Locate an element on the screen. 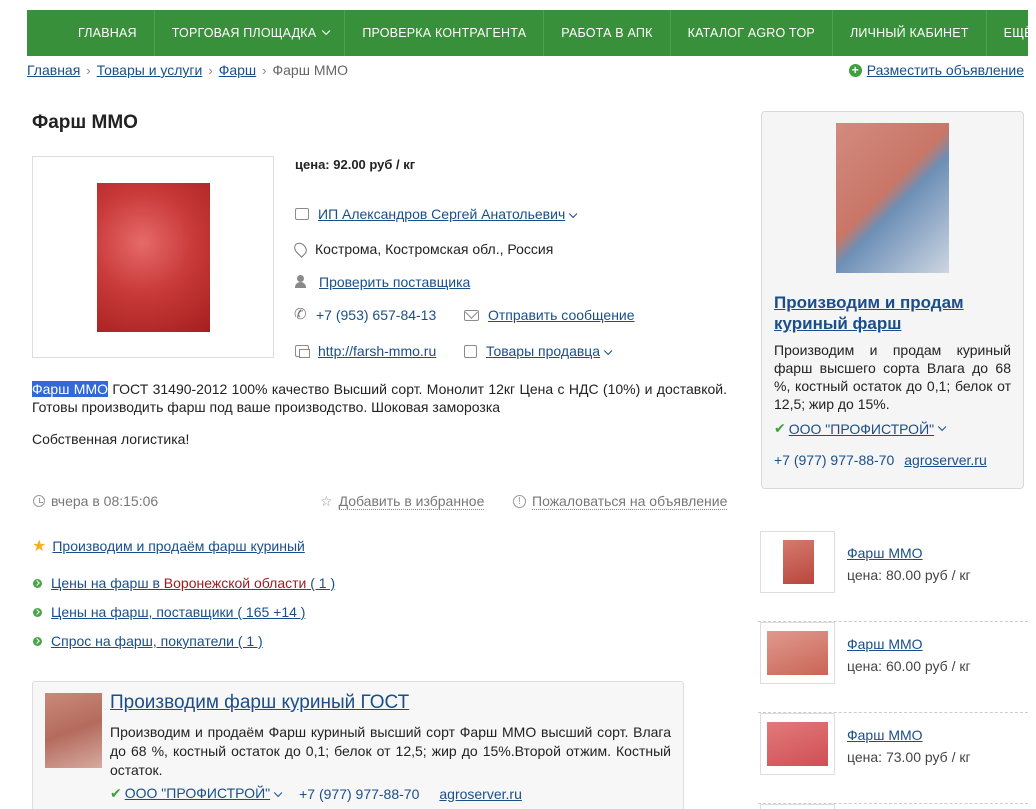 The height and width of the screenshot is (809, 1036). website-row: http://farsh-mmo.ru is located at coordinates (365, 351).